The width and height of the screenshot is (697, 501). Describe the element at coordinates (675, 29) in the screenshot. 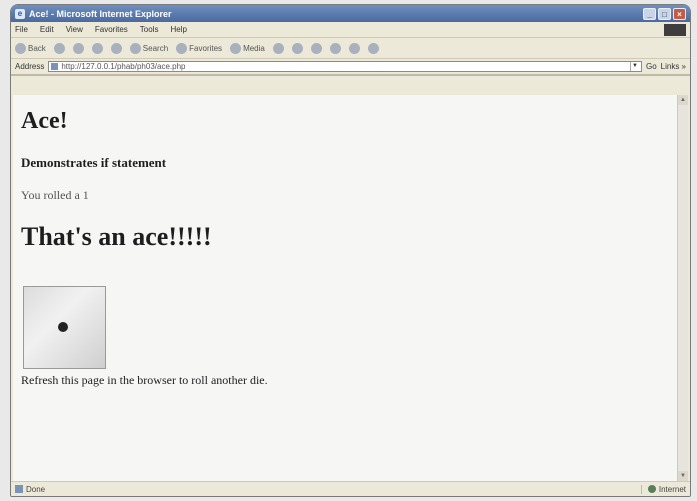

I see `windows-logo-icon` at that location.